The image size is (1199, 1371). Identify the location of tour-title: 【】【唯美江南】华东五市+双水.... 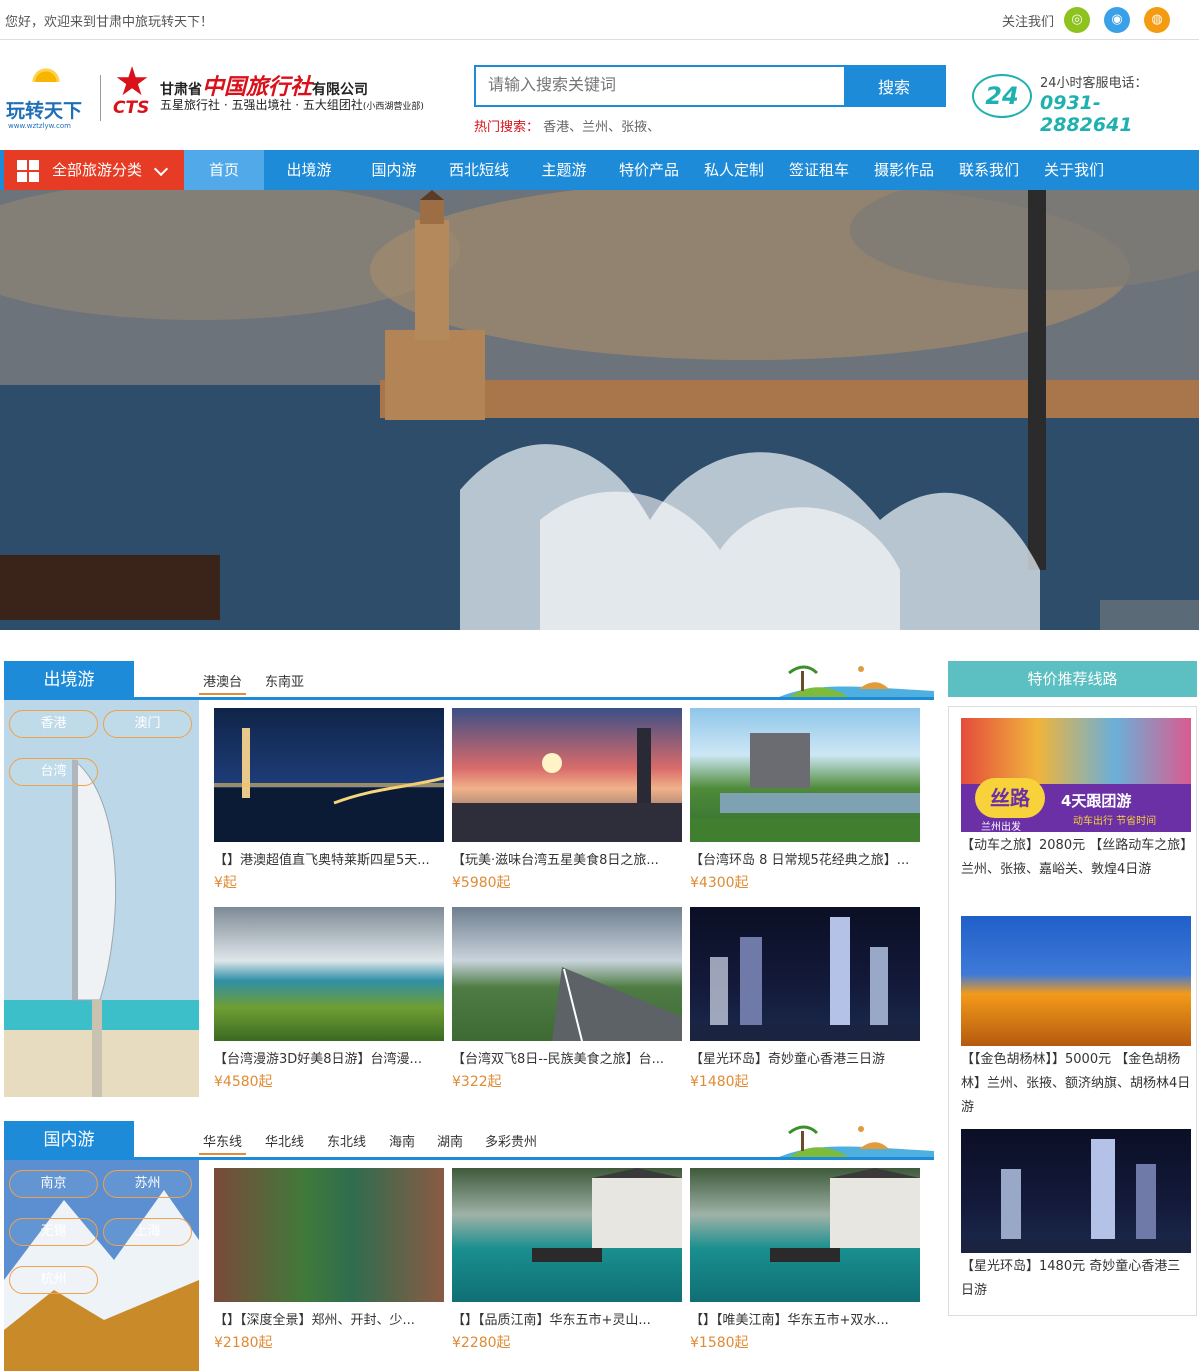
(805, 1321).